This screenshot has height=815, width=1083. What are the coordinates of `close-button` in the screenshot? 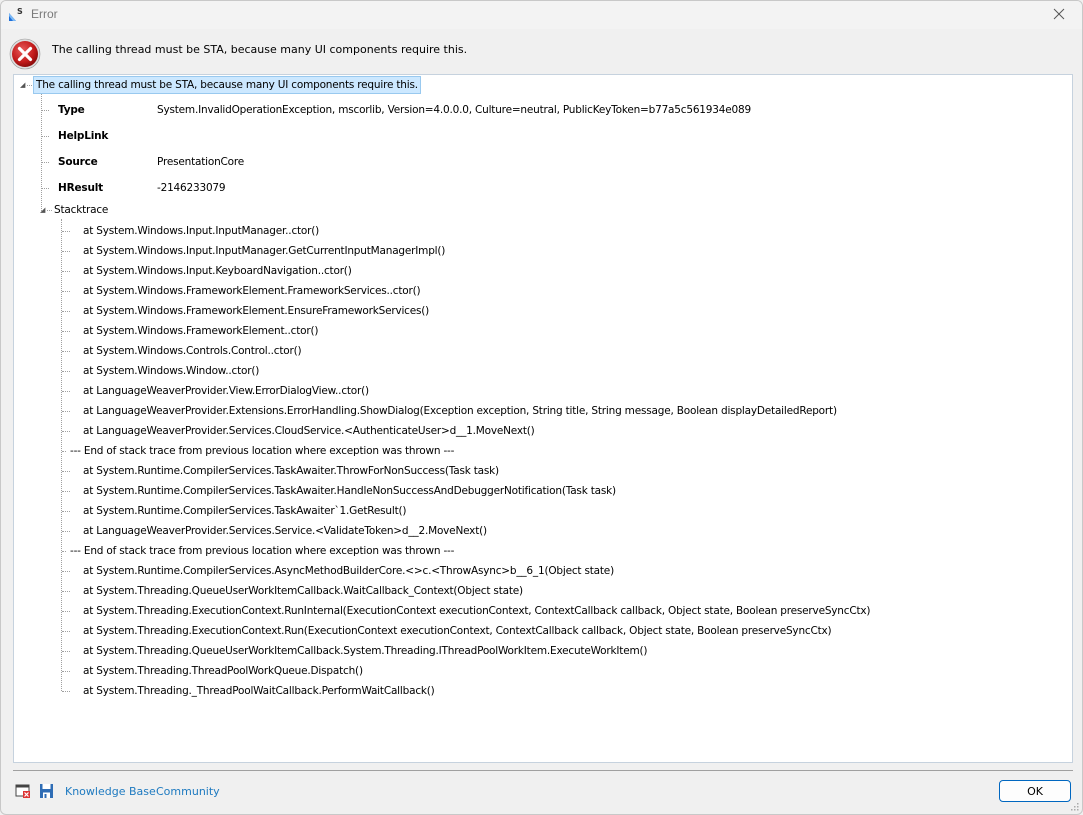 It's located at (1059, 15).